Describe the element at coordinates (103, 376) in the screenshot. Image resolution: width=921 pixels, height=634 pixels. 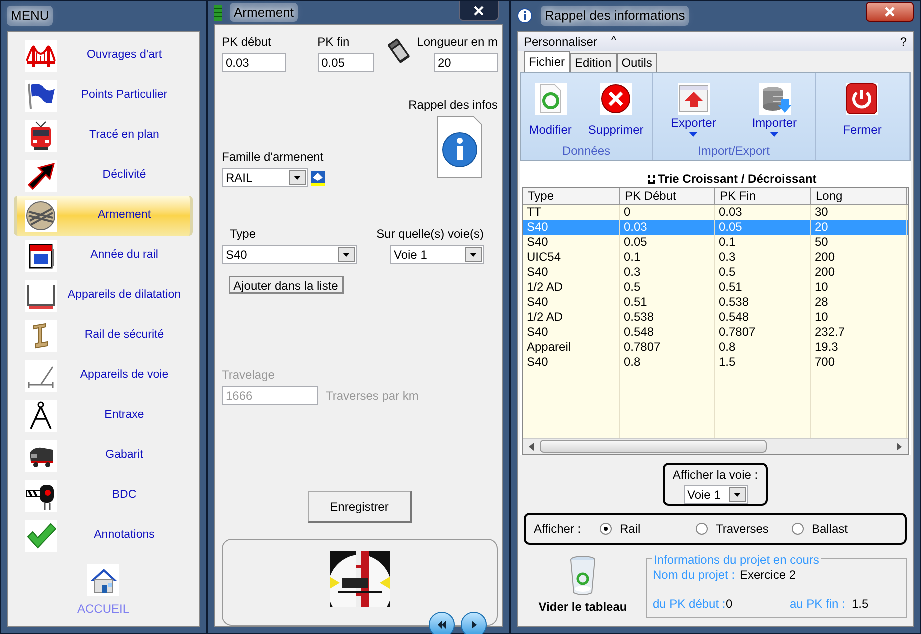
I see `menu-item: Appareils de voie` at that location.